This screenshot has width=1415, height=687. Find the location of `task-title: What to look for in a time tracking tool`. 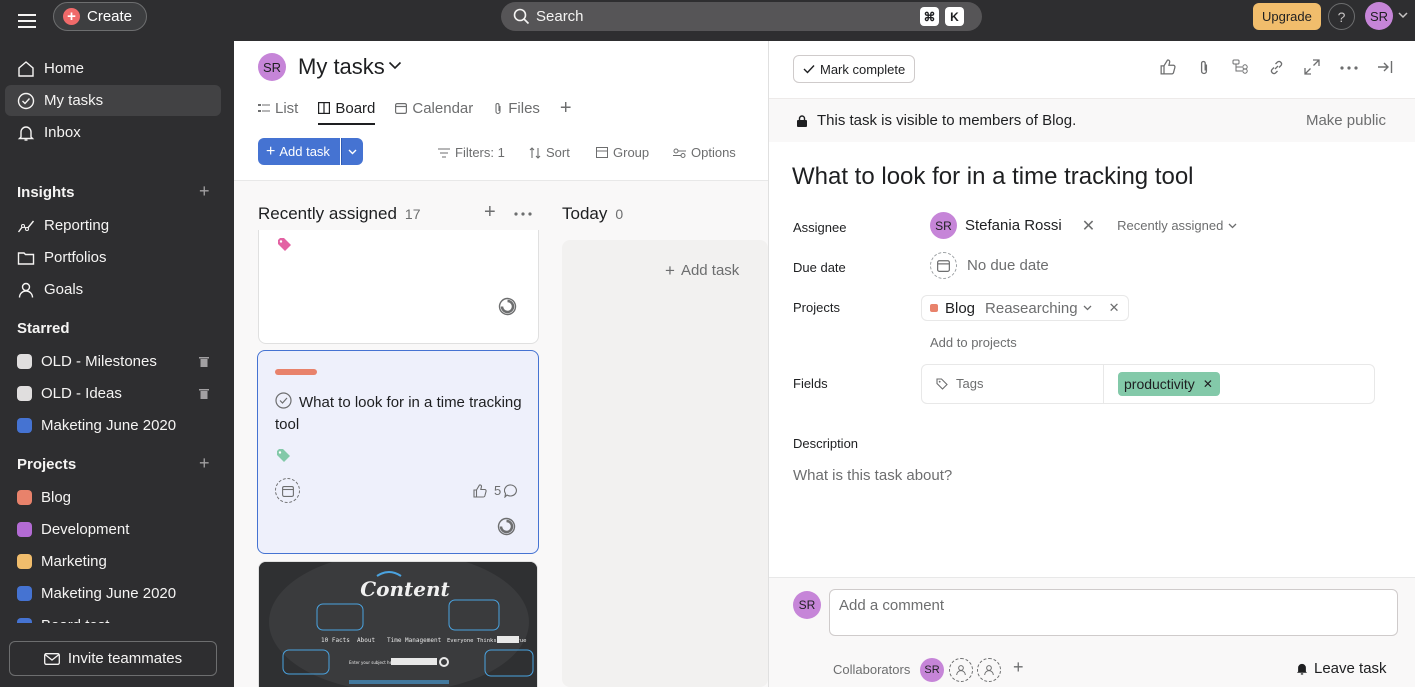

task-title: What to look for in a time tracking tool is located at coordinates (993, 177).